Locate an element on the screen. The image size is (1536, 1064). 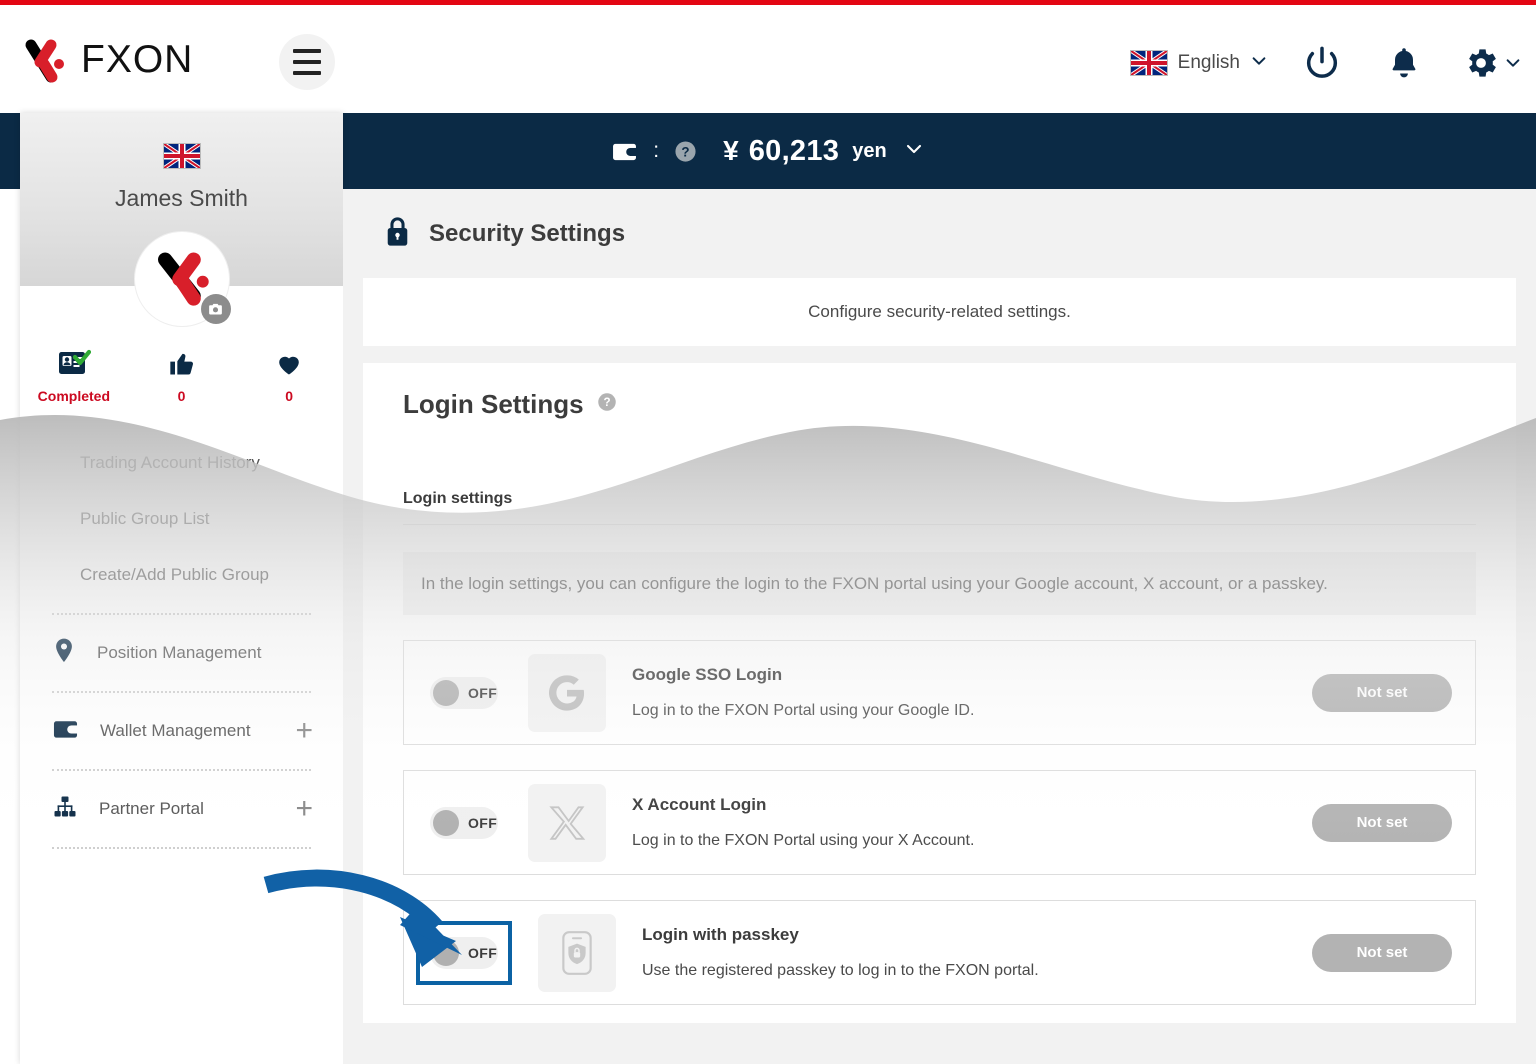
sidebar-item-create-add-public-group: Create/Add Public Group is located at coordinates (181, 575).